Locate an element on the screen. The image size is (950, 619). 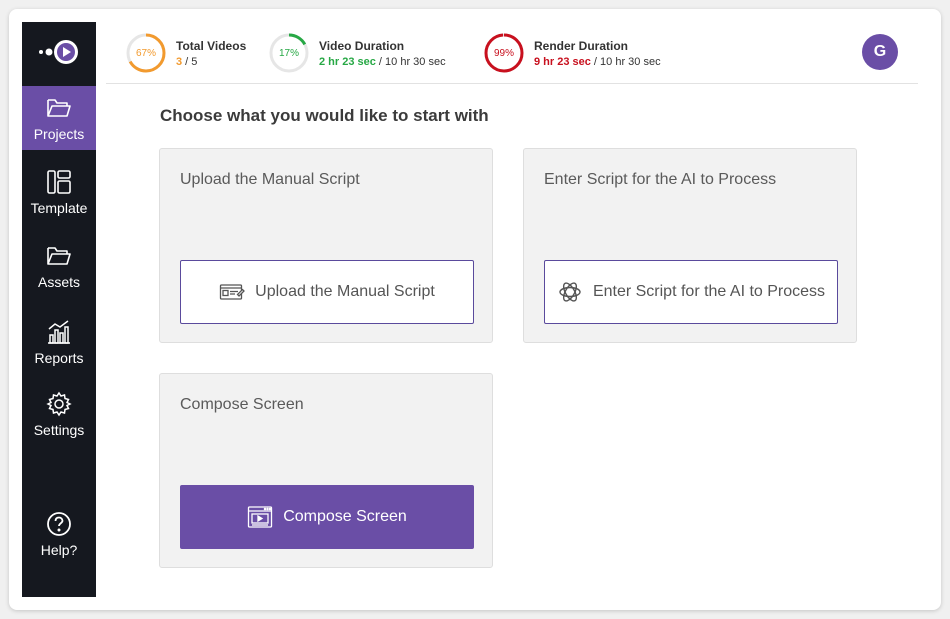
logo-icon is located at coordinates (58, 52).